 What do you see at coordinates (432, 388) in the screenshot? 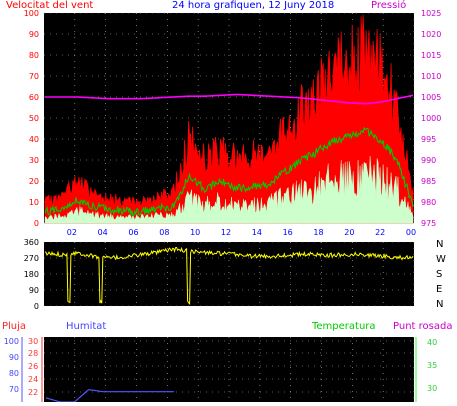
I see `temperature-tick-label: 30` at bounding box center [432, 388].